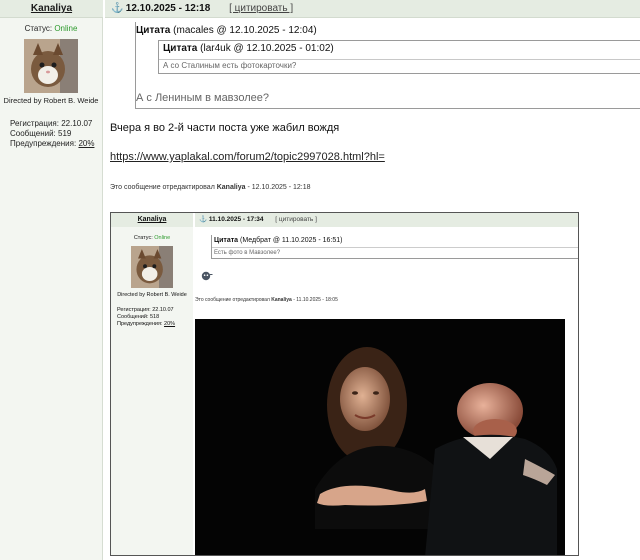  What do you see at coordinates (143, 238) in the screenshot?
I see `embed-status-label: Статус:` at bounding box center [143, 238].